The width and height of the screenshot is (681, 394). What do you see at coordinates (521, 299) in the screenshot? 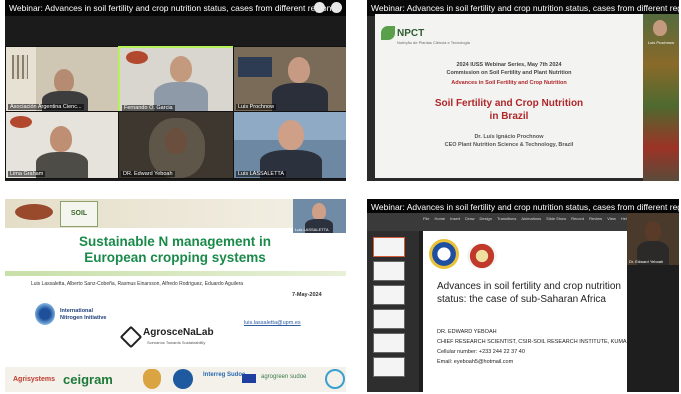
I see `slide-title-line2: status: the case of sub-Saharan Africa` at bounding box center [521, 299].